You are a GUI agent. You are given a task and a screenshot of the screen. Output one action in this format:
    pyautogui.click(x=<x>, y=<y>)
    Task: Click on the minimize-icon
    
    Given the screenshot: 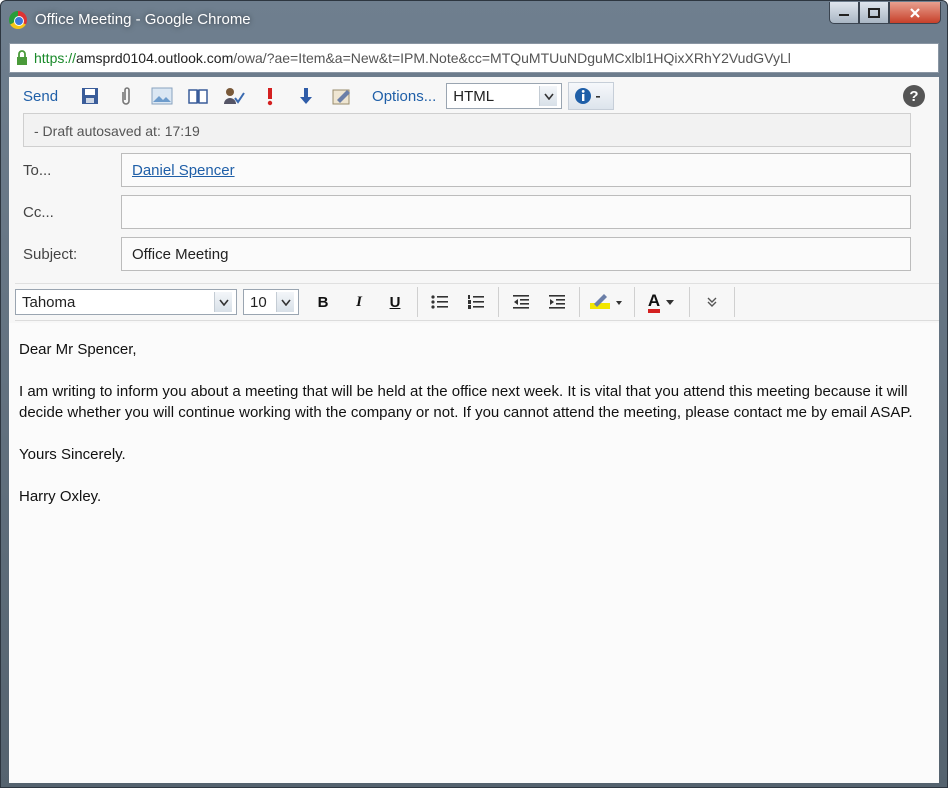 What is the action you would take?
    pyautogui.click(x=844, y=14)
    